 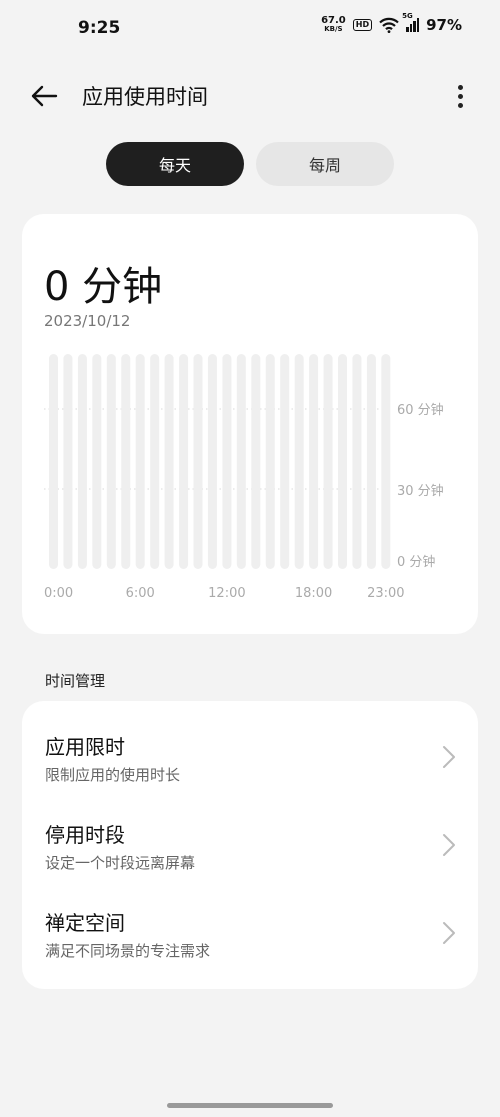 What do you see at coordinates (120, 863) in the screenshot?
I see `list-item-subtitle: 设定一个时段远离屏幕` at bounding box center [120, 863].